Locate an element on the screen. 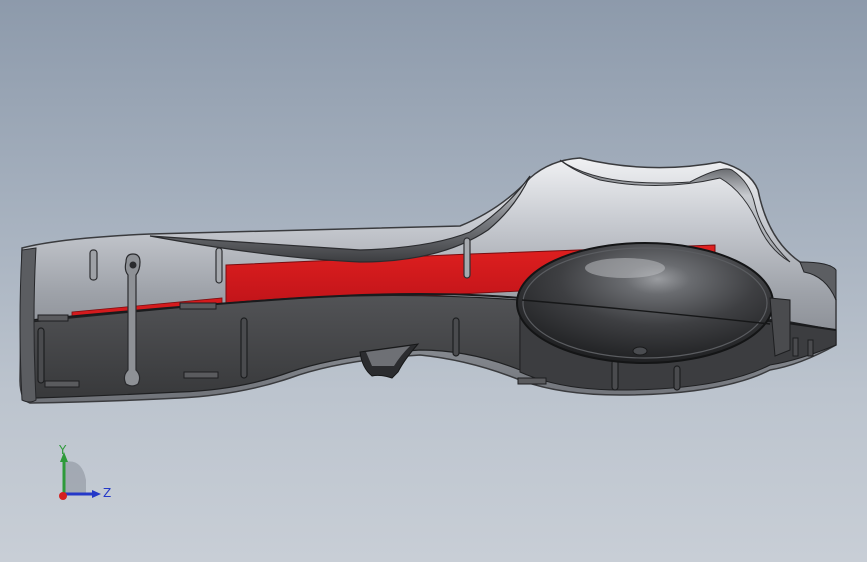  key-hole is located at coordinates (133, 265).